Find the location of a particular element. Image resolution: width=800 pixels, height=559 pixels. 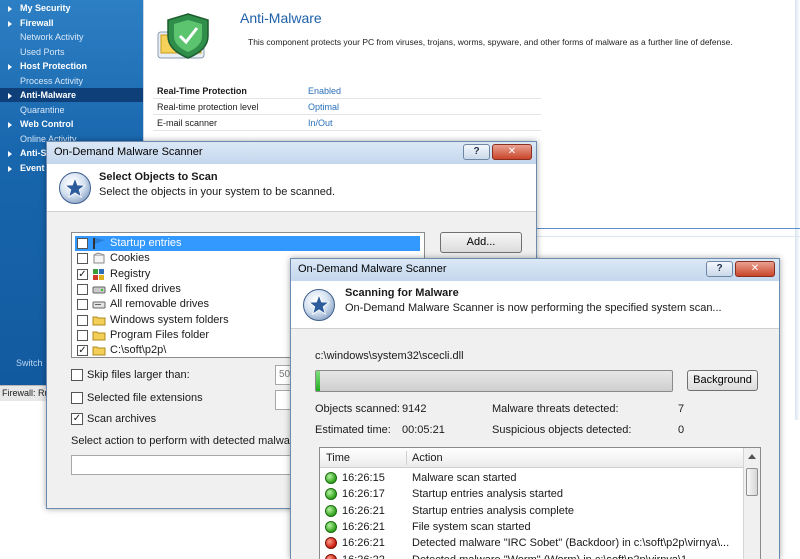

option-label: Scan archives is located at coordinates (122, 419).